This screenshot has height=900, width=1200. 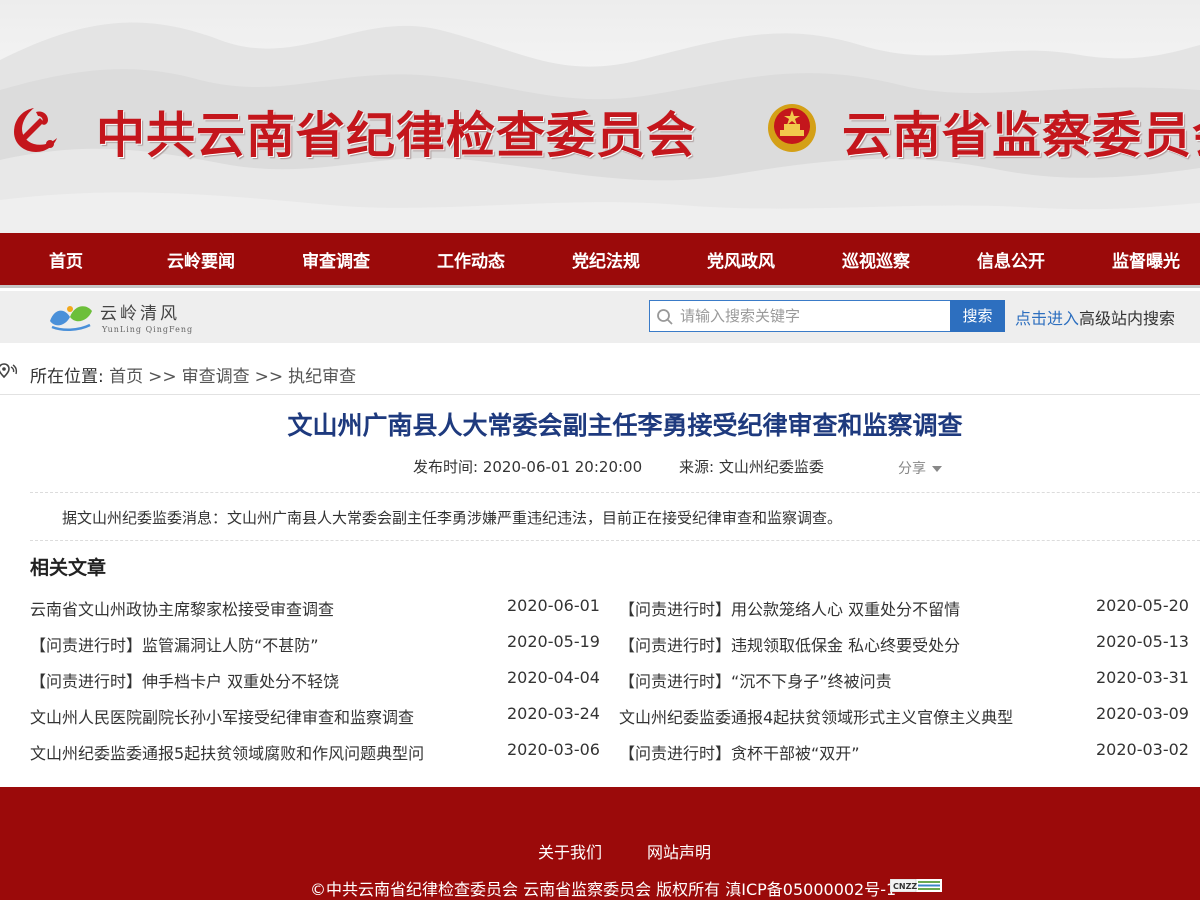 I want to click on logo-subtitle: YunLing QingFeng, so click(x=148, y=329).